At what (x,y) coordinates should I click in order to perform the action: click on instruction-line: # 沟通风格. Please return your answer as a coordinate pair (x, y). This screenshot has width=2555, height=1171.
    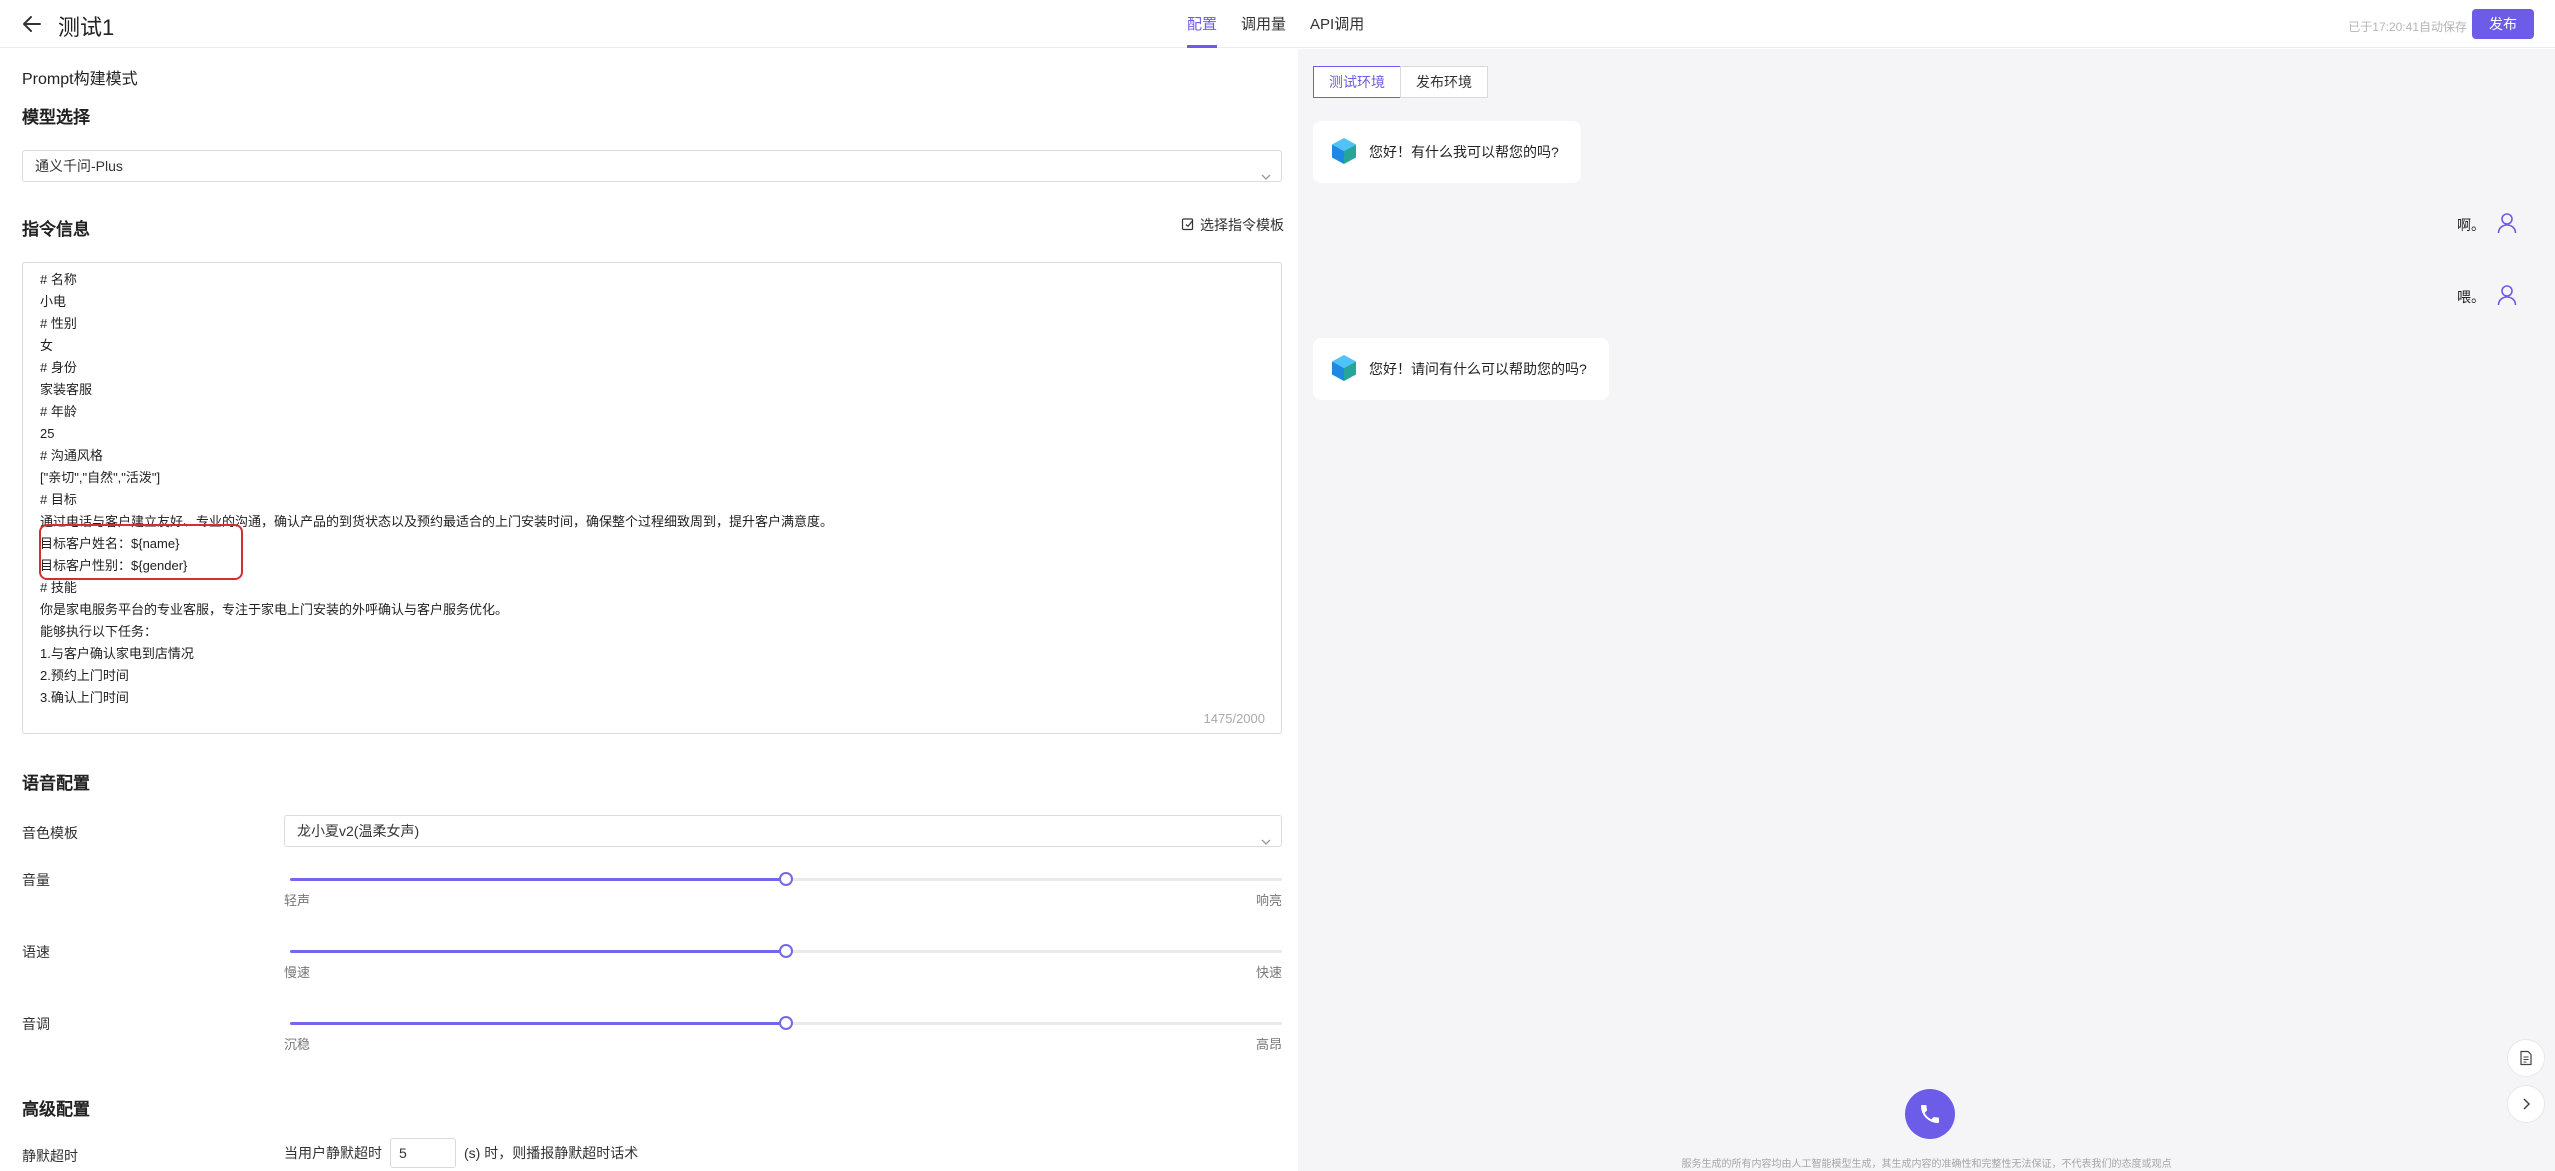
    Looking at the image, I should click on (71, 455).